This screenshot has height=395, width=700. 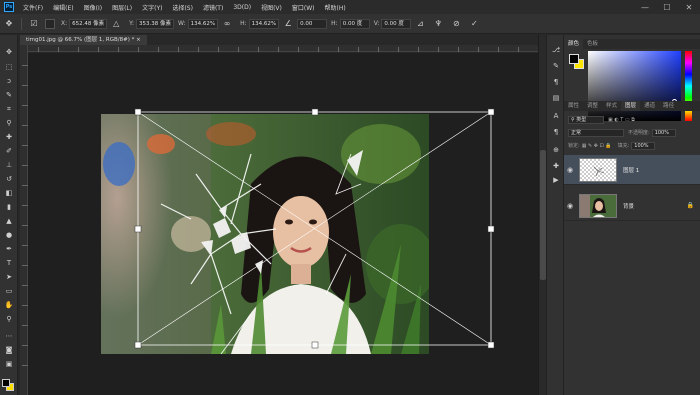 I want to click on quick-mask-icon: ◙, so click(x=9, y=350).